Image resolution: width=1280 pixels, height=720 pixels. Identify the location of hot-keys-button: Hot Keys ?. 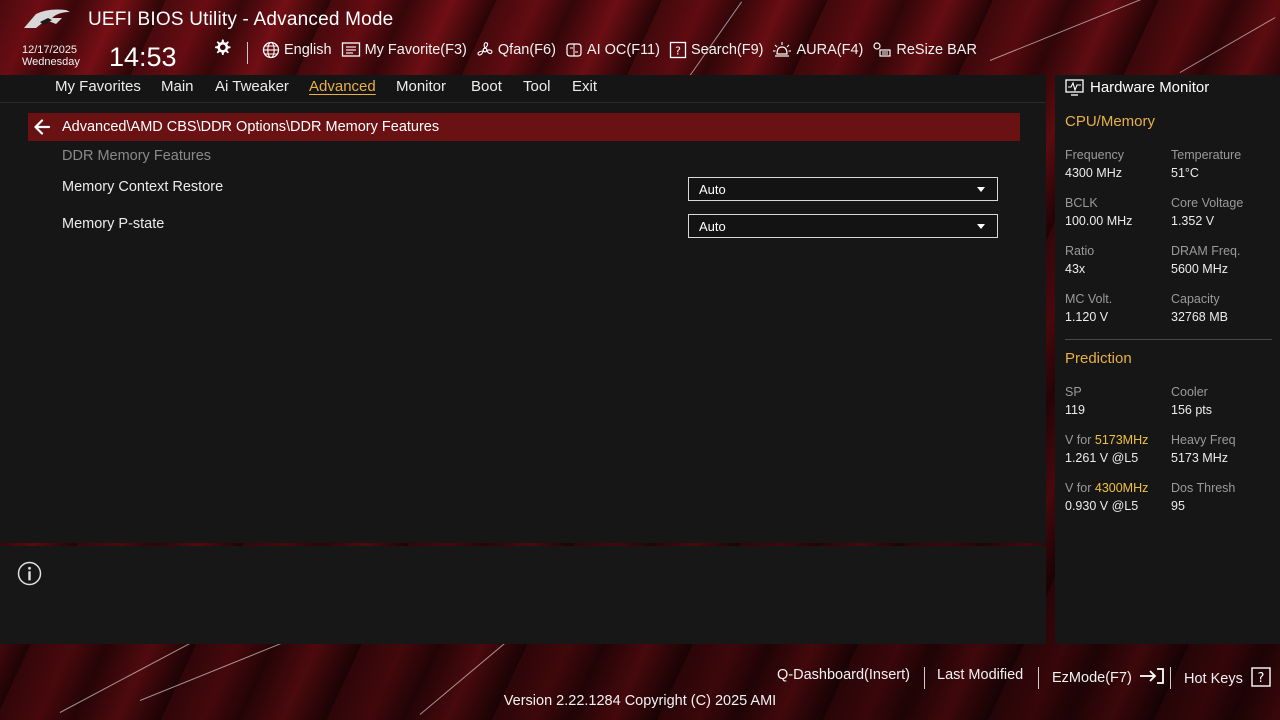
(1227, 677).